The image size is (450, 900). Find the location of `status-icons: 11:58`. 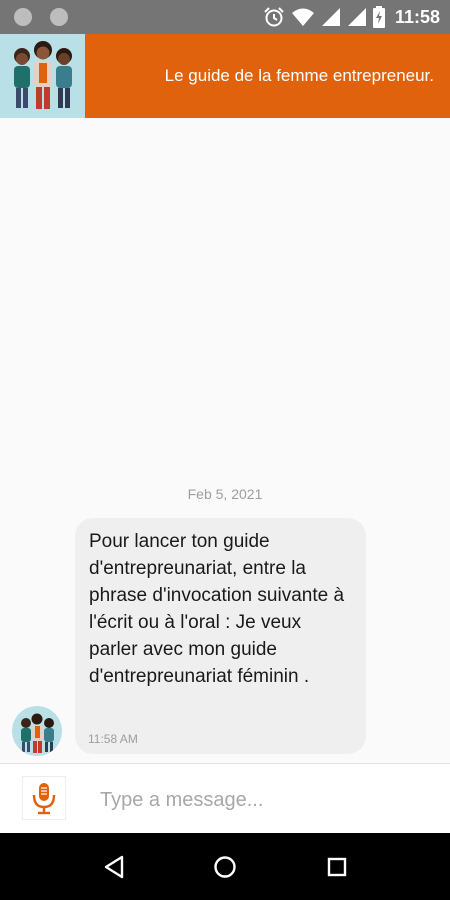

status-icons: 11:58 is located at coordinates (351, 17).